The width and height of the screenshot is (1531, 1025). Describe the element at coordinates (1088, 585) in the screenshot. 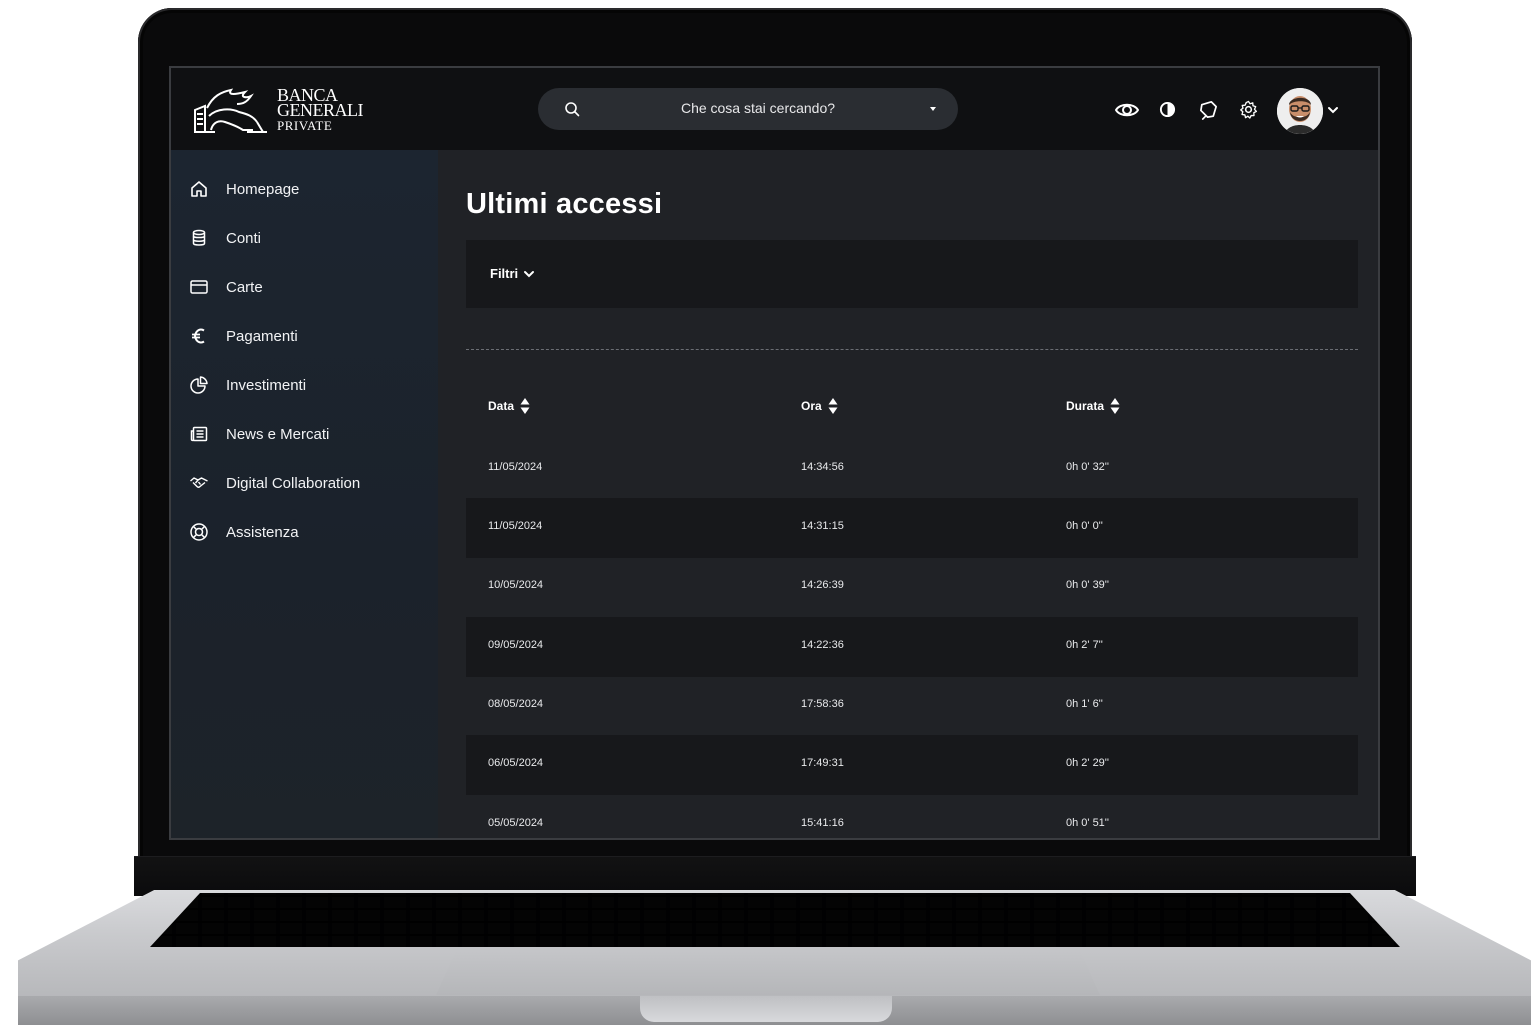

I see `cell-durata: 0h 0' 39''` at that location.